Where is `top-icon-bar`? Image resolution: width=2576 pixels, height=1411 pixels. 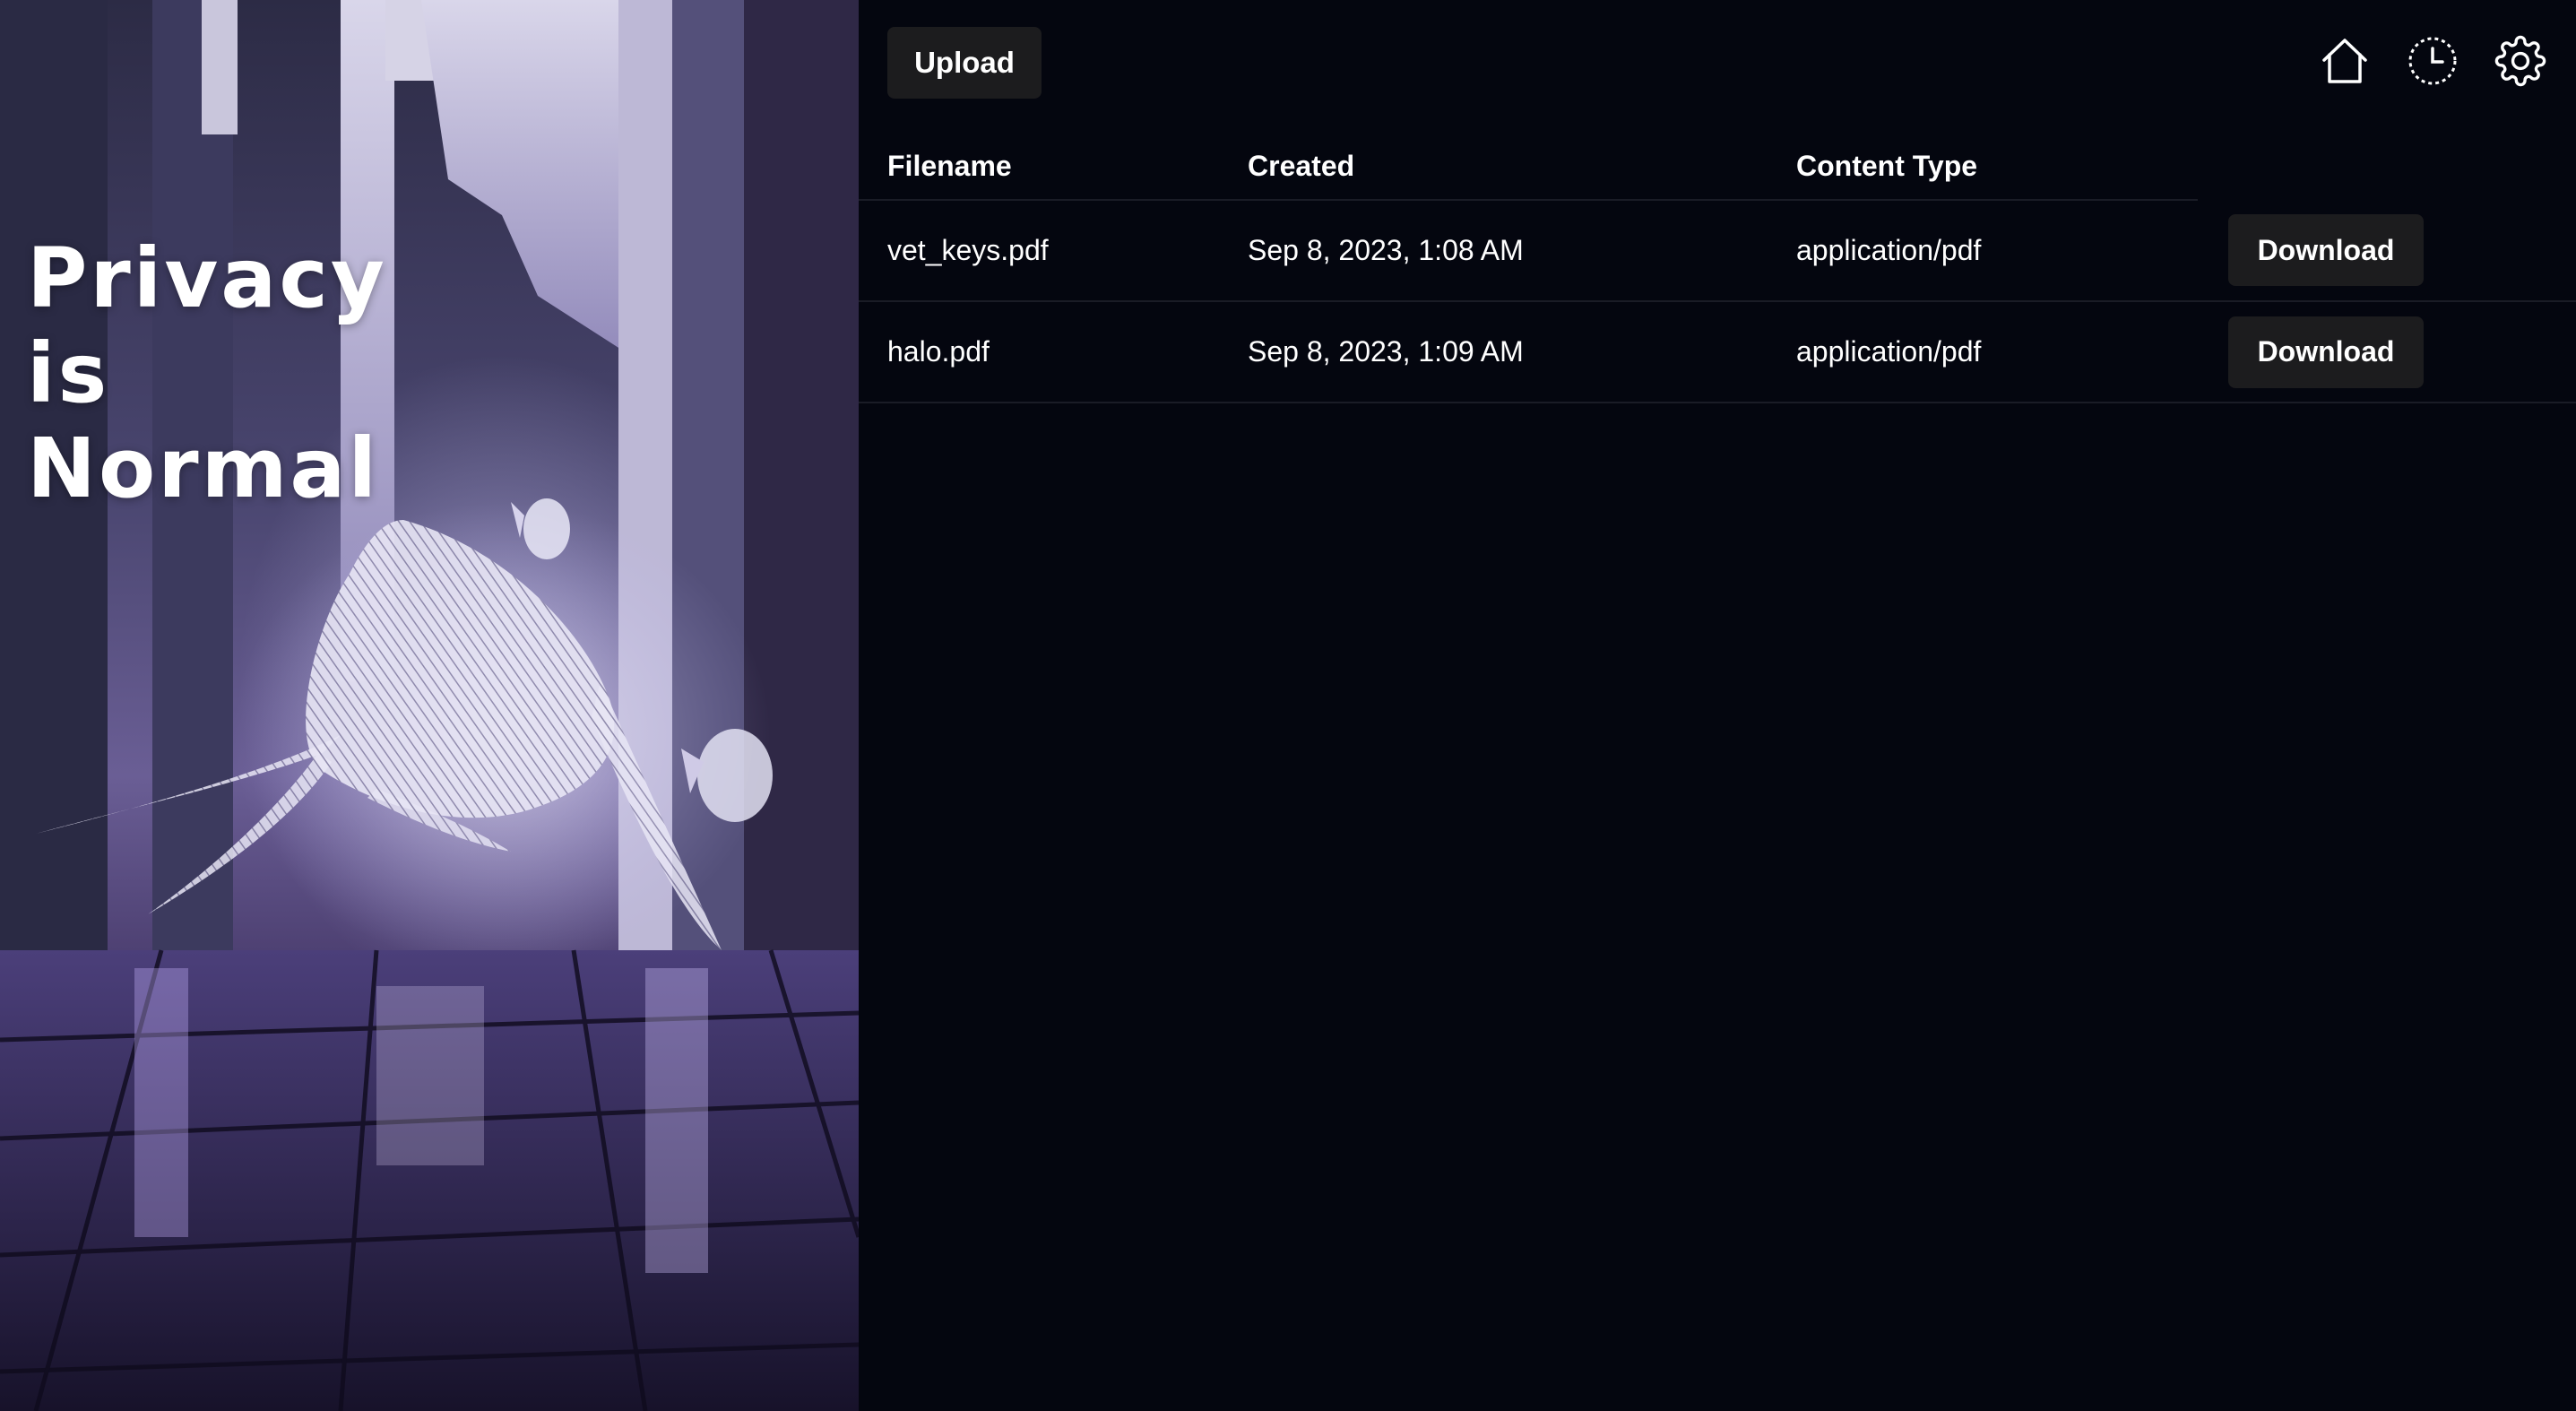 top-icon-bar is located at coordinates (2432, 61).